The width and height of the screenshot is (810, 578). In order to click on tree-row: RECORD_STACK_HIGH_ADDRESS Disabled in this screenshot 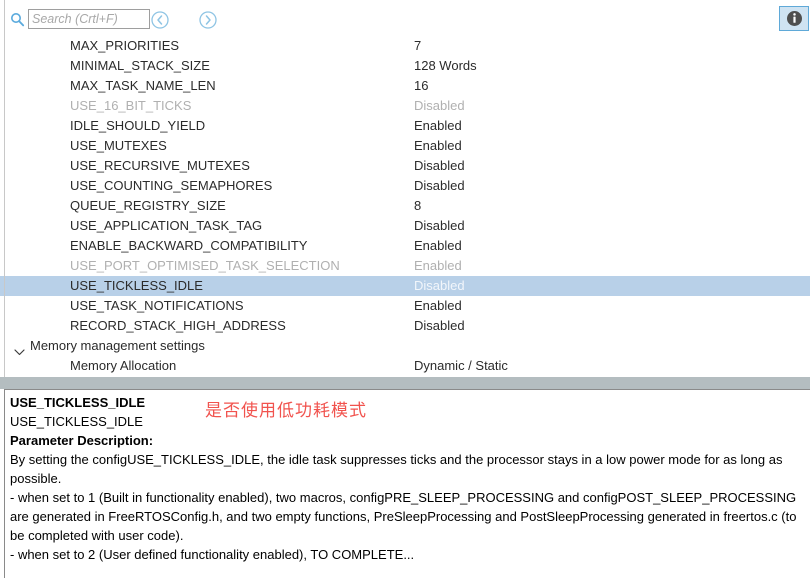, I will do `click(405, 326)`.